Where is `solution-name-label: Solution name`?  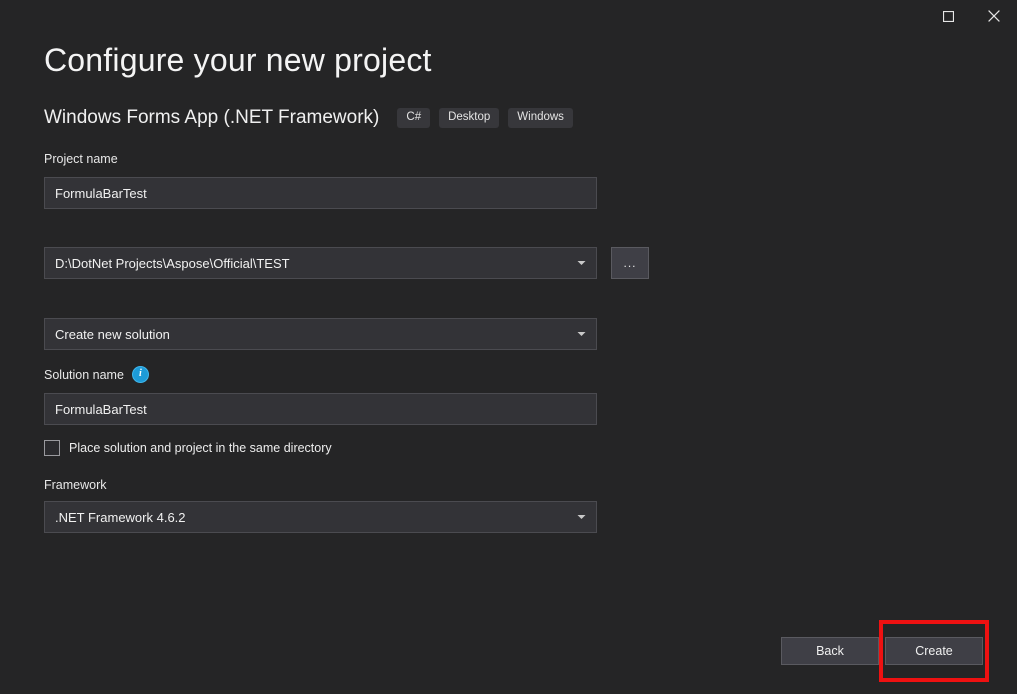 solution-name-label: Solution name is located at coordinates (84, 374).